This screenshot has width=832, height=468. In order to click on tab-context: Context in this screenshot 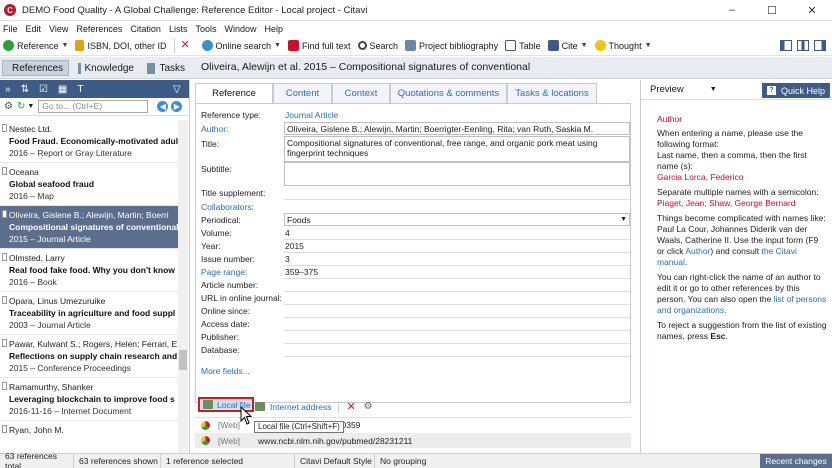, I will do `click(361, 93)`.